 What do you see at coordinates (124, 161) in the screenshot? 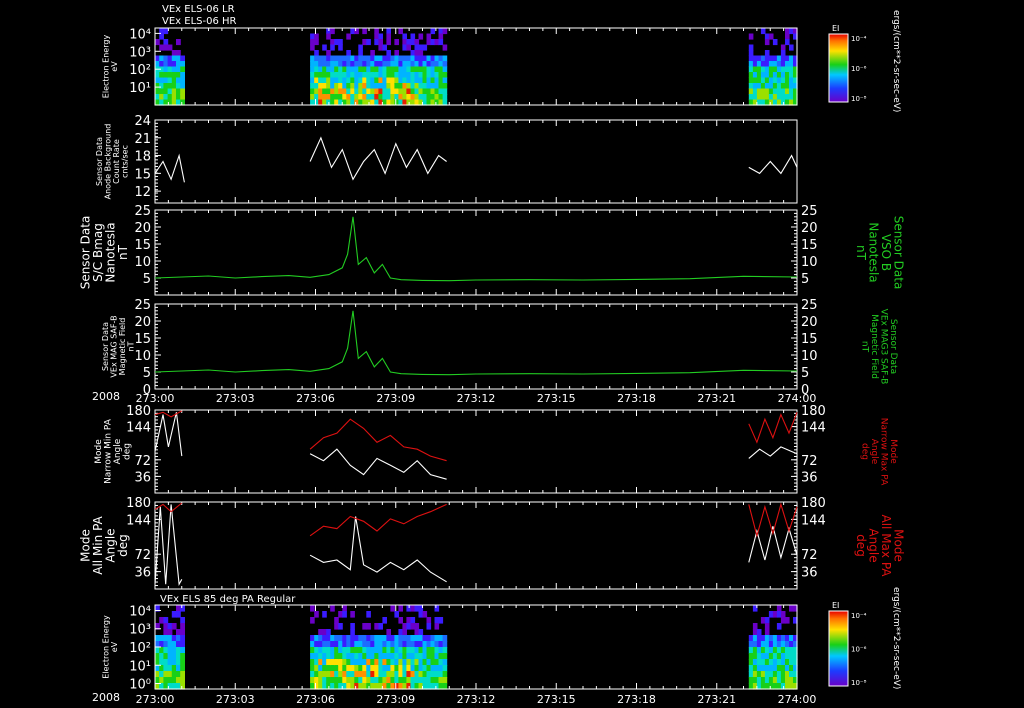
I see `ylabel-anode-background-line-3: cnts/sec` at bounding box center [124, 161].